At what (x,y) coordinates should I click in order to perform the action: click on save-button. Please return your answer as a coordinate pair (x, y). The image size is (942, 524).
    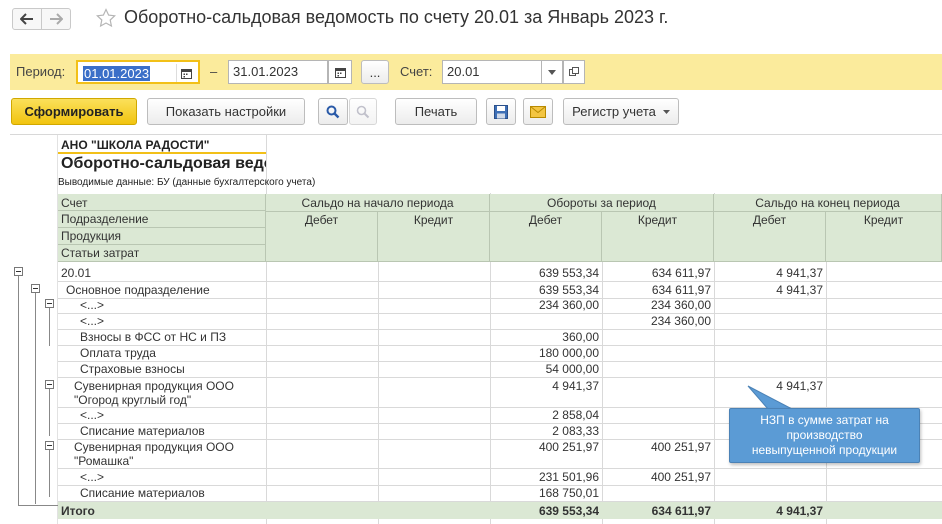
    Looking at the image, I should click on (501, 111).